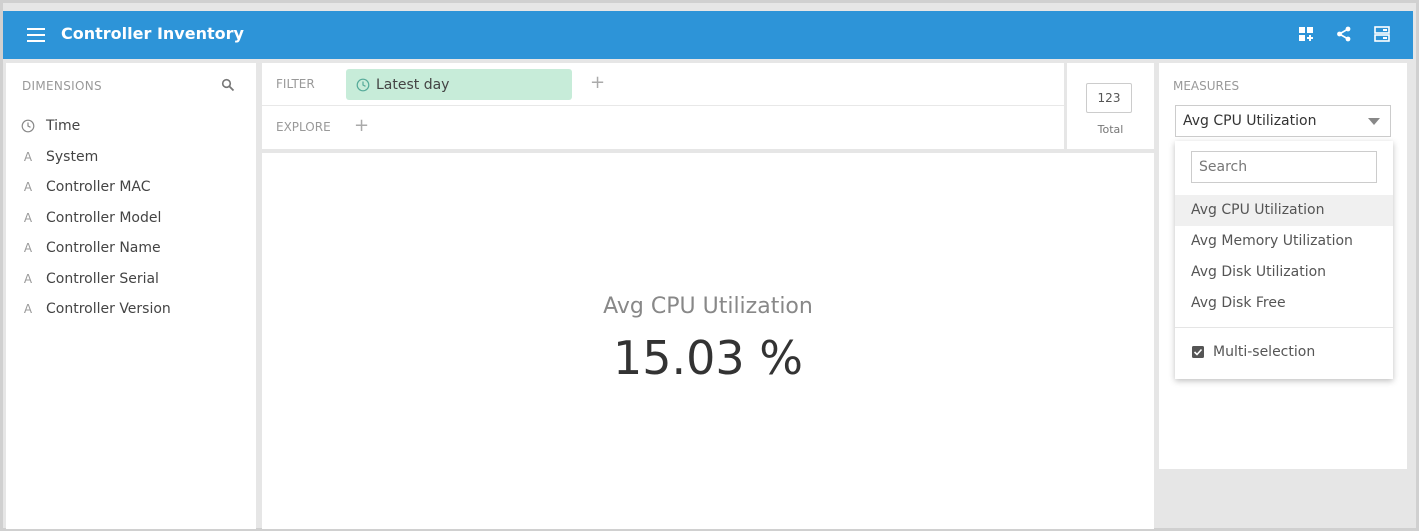  Describe the element at coordinates (597, 83) in the screenshot. I see `add-filter-button: +` at that location.